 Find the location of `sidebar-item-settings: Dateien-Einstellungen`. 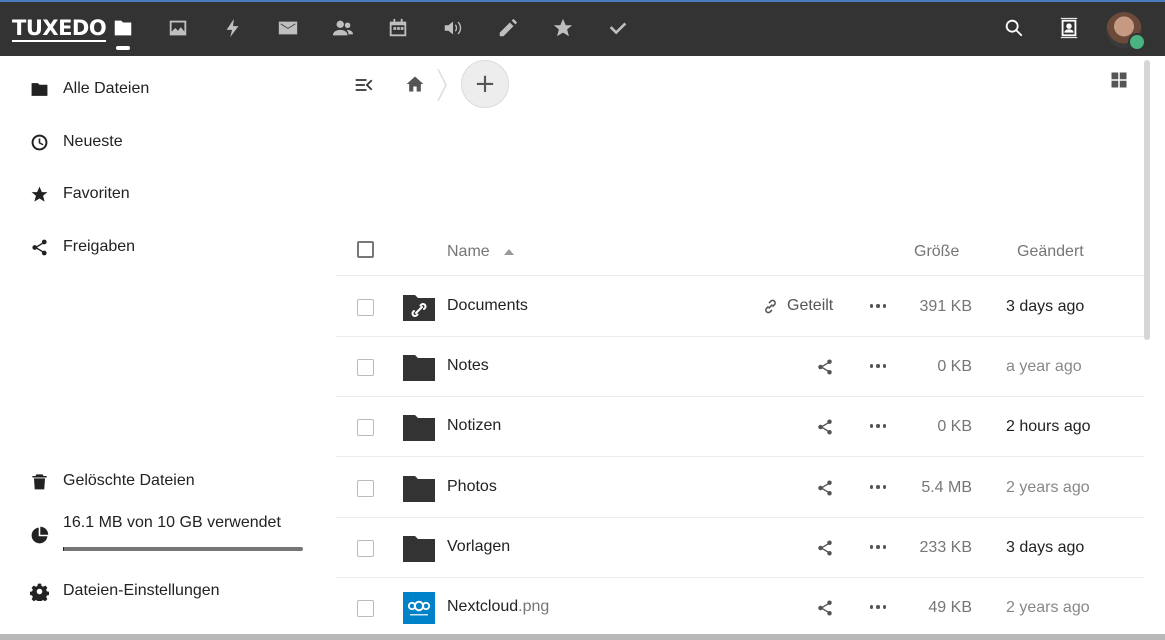

sidebar-item-settings: Dateien-Einstellungen is located at coordinates (168, 591).